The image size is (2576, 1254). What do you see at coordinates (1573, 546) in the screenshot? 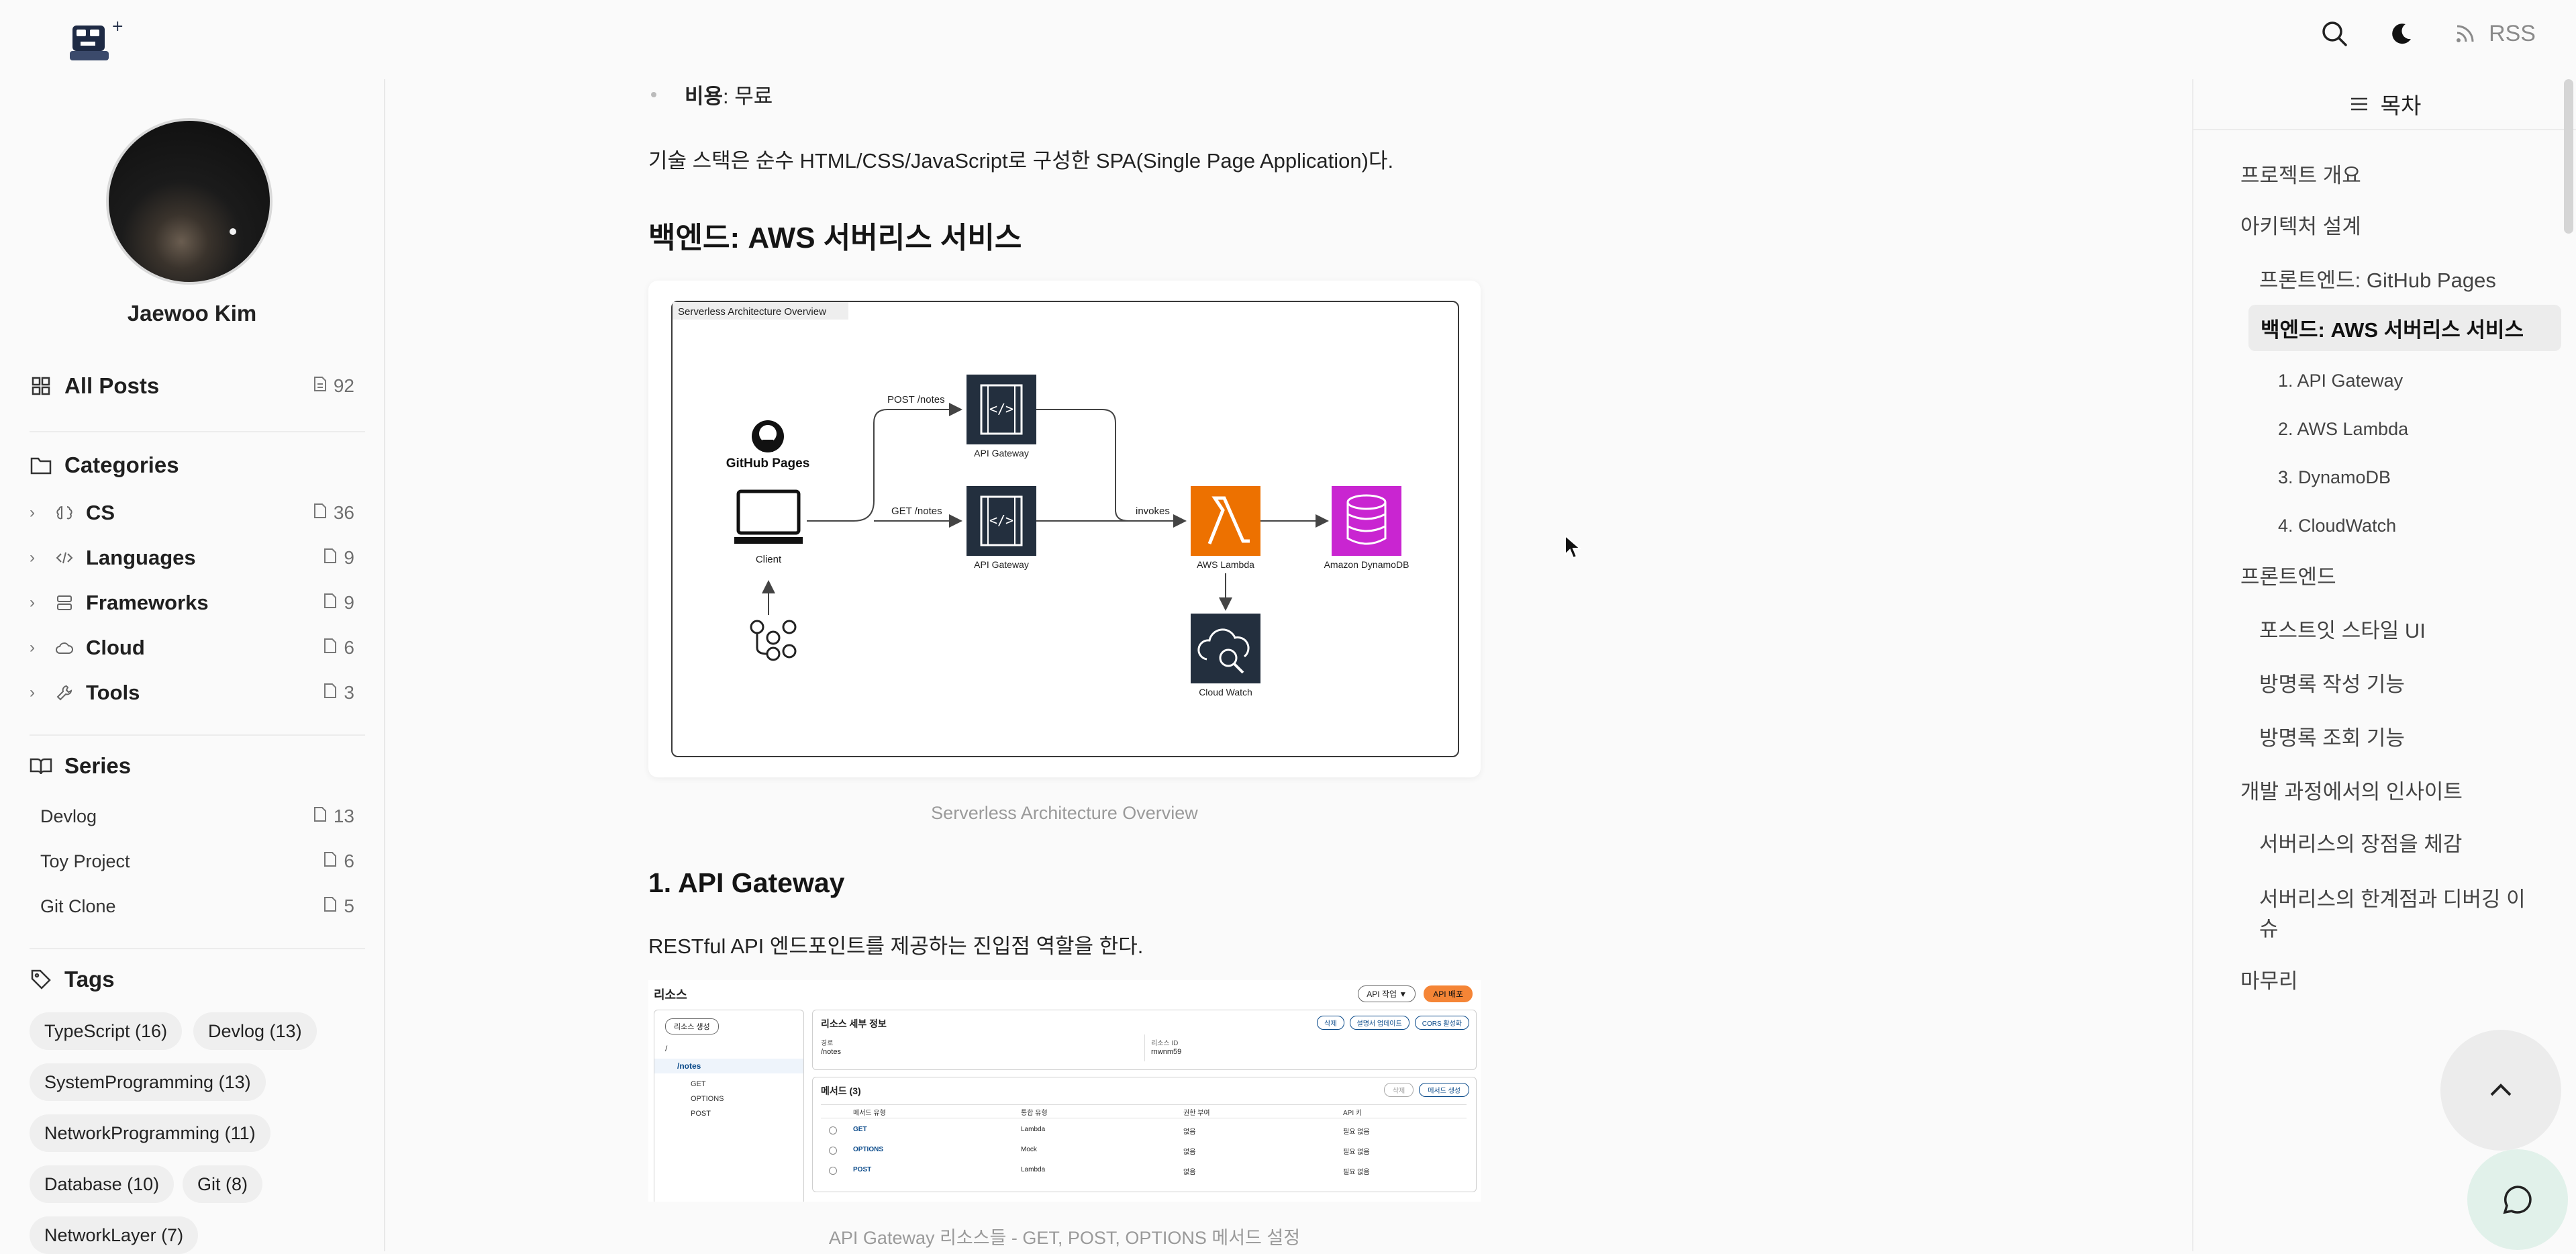
I see `mouse-cursor-icon` at bounding box center [1573, 546].